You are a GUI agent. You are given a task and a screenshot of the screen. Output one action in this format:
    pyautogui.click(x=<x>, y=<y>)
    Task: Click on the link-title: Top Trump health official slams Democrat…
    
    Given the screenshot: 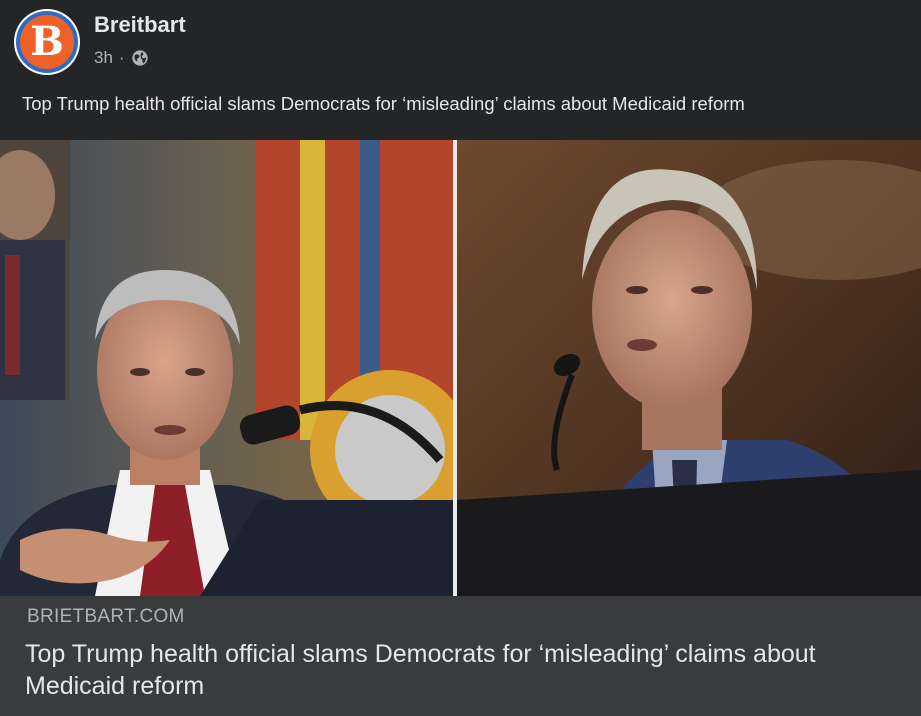 What is the action you would take?
    pyautogui.click(x=455, y=670)
    